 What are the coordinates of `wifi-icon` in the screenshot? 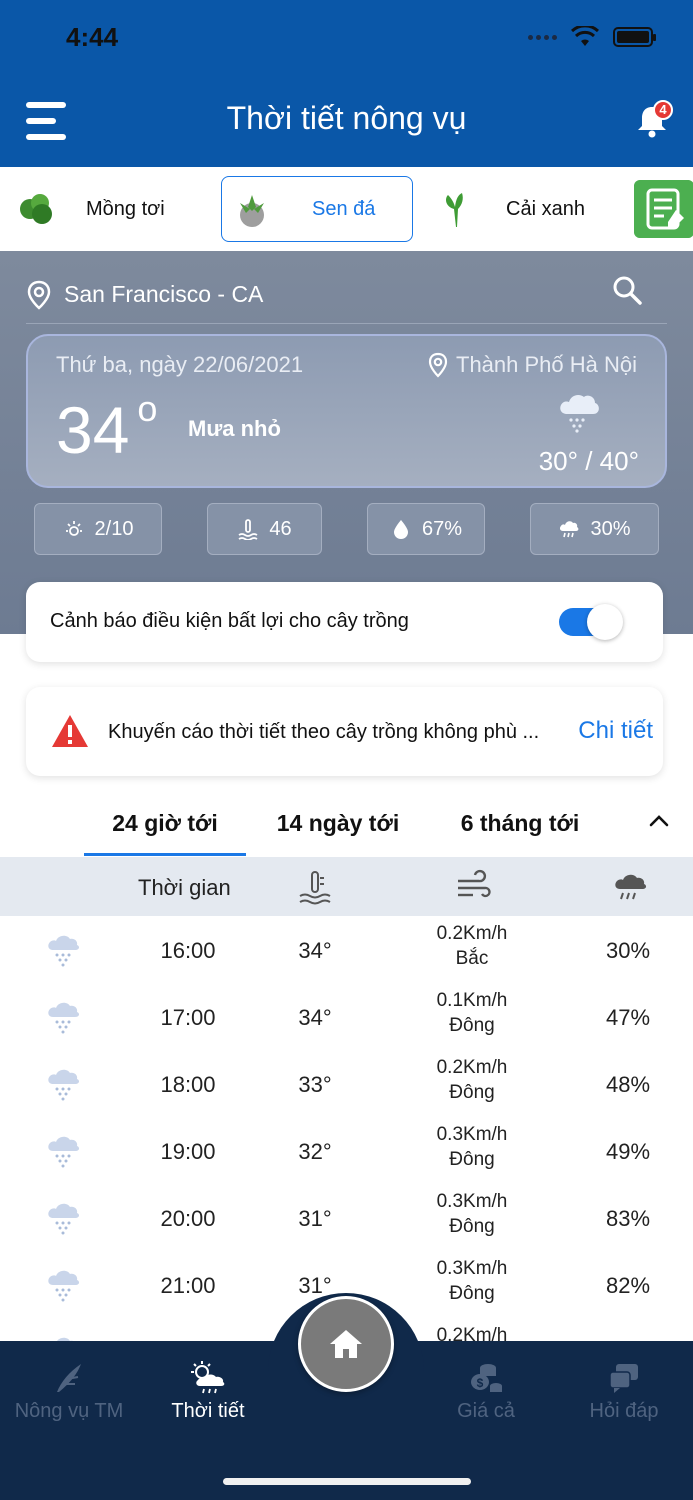 It's located at (585, 36).